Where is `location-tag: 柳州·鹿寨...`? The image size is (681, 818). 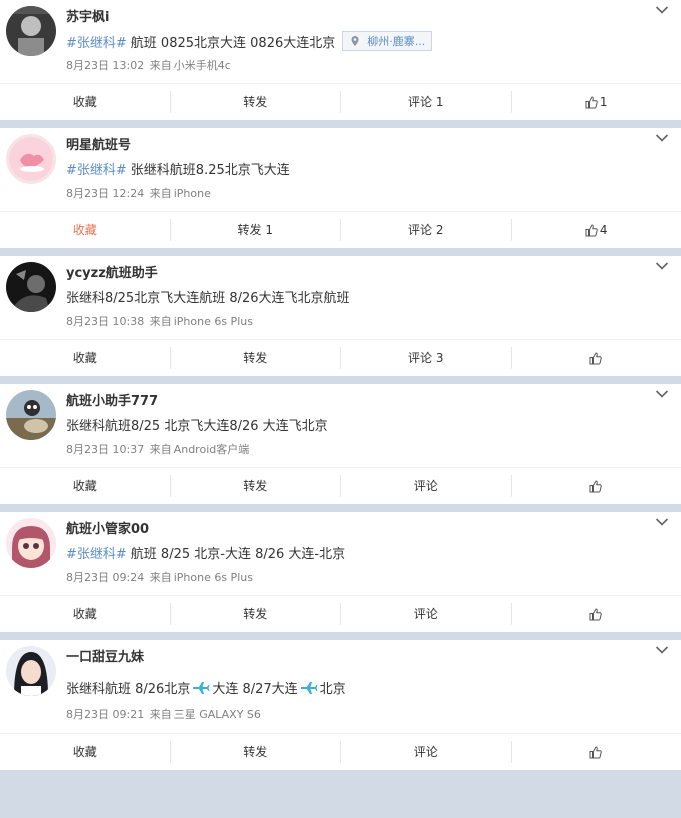 location-tag: 柳州·鹿寨... is located at coordinates (387, 41).